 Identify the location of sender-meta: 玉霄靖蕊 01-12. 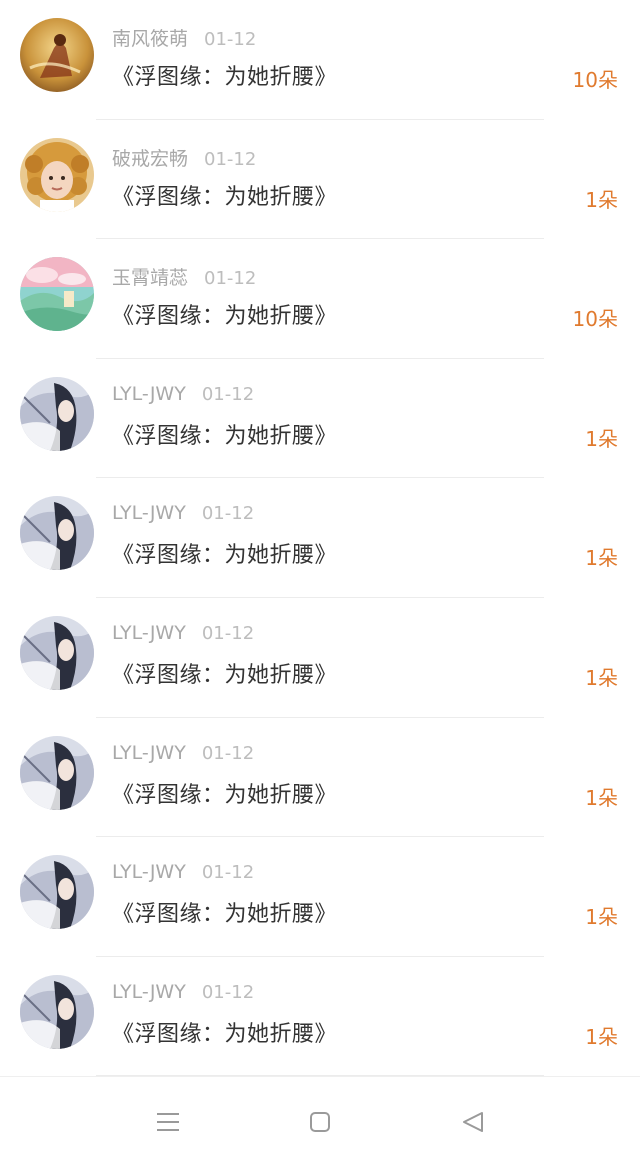
(184, 276).